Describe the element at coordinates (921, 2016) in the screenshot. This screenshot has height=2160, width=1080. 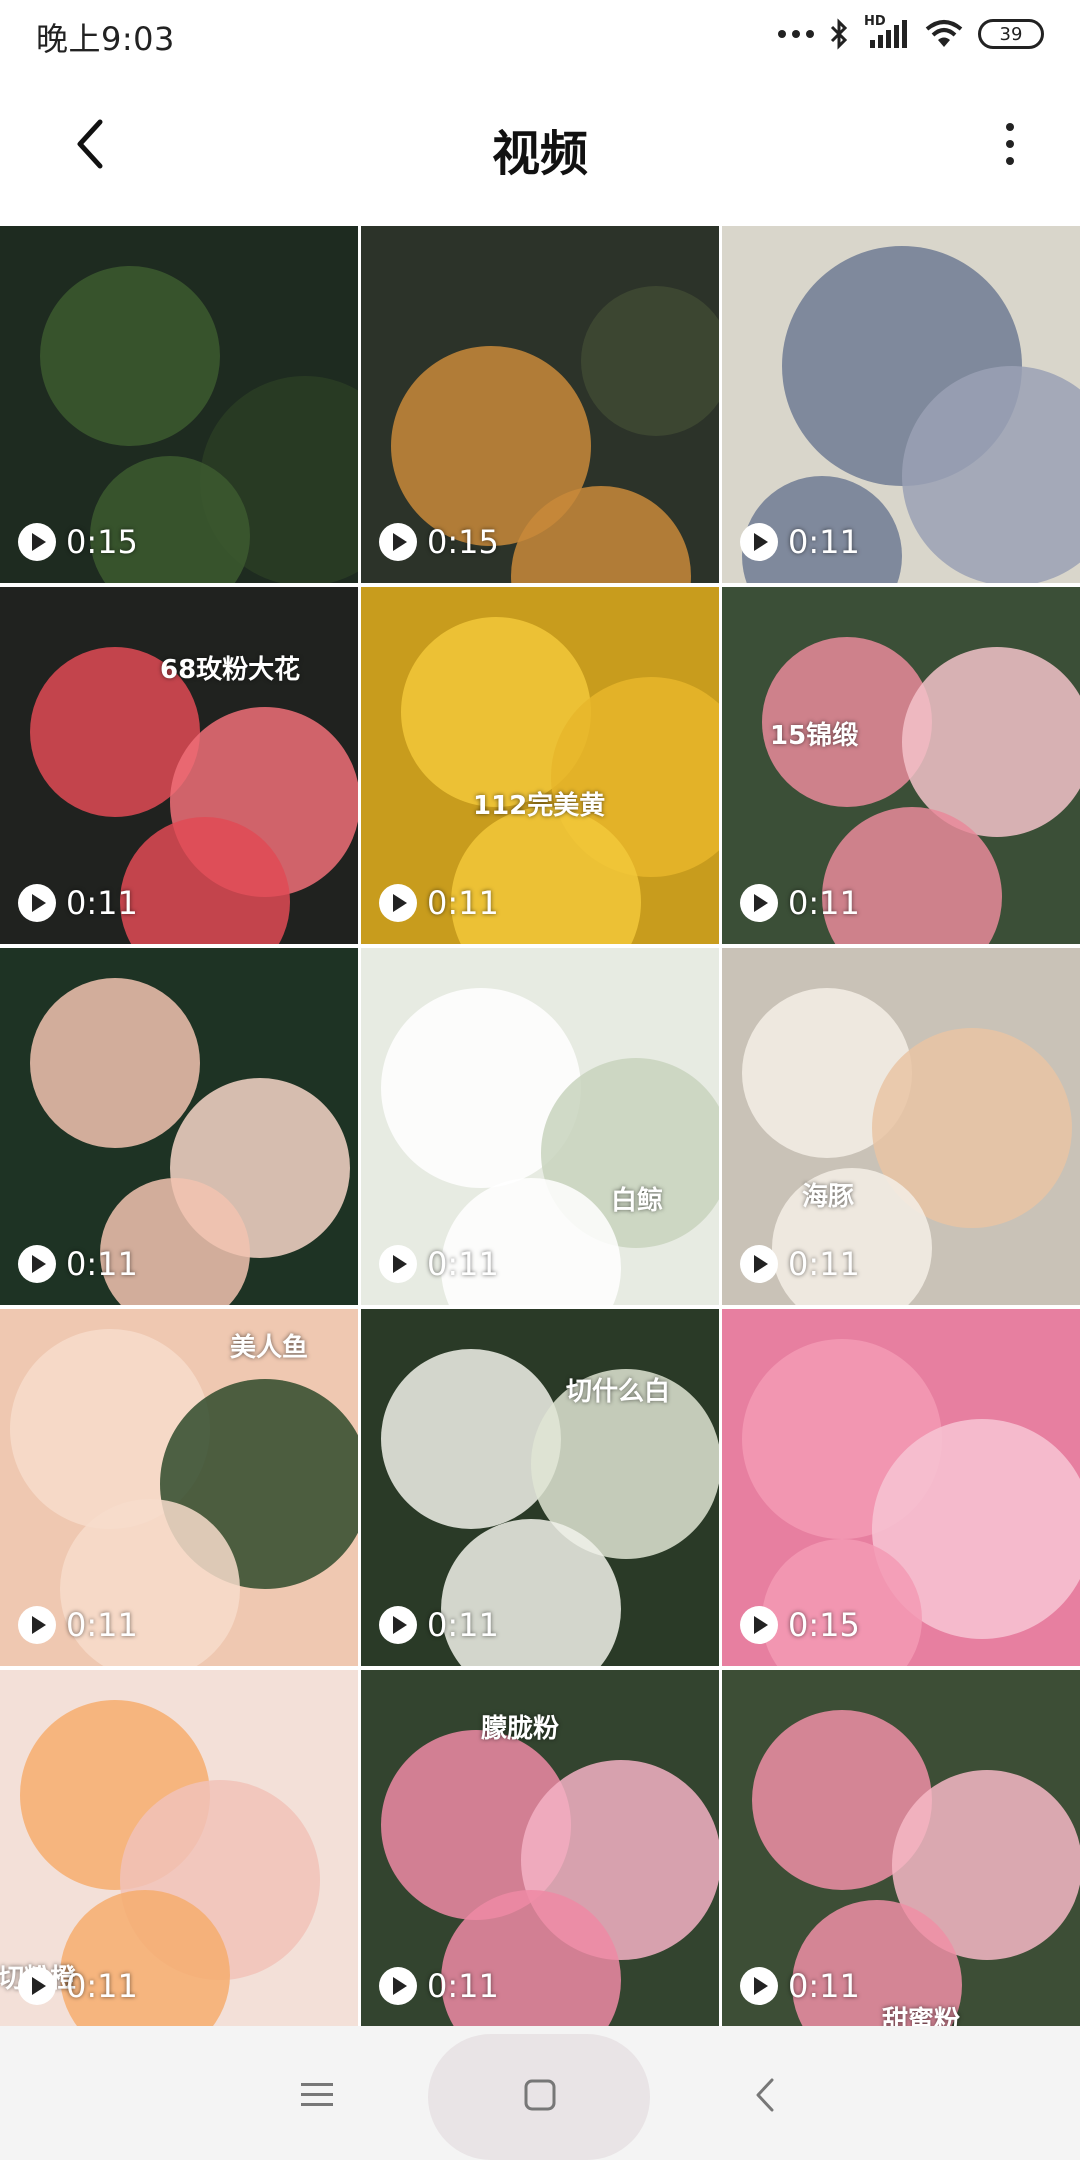
I see `video-caption: 甜蜜粉` at that location.